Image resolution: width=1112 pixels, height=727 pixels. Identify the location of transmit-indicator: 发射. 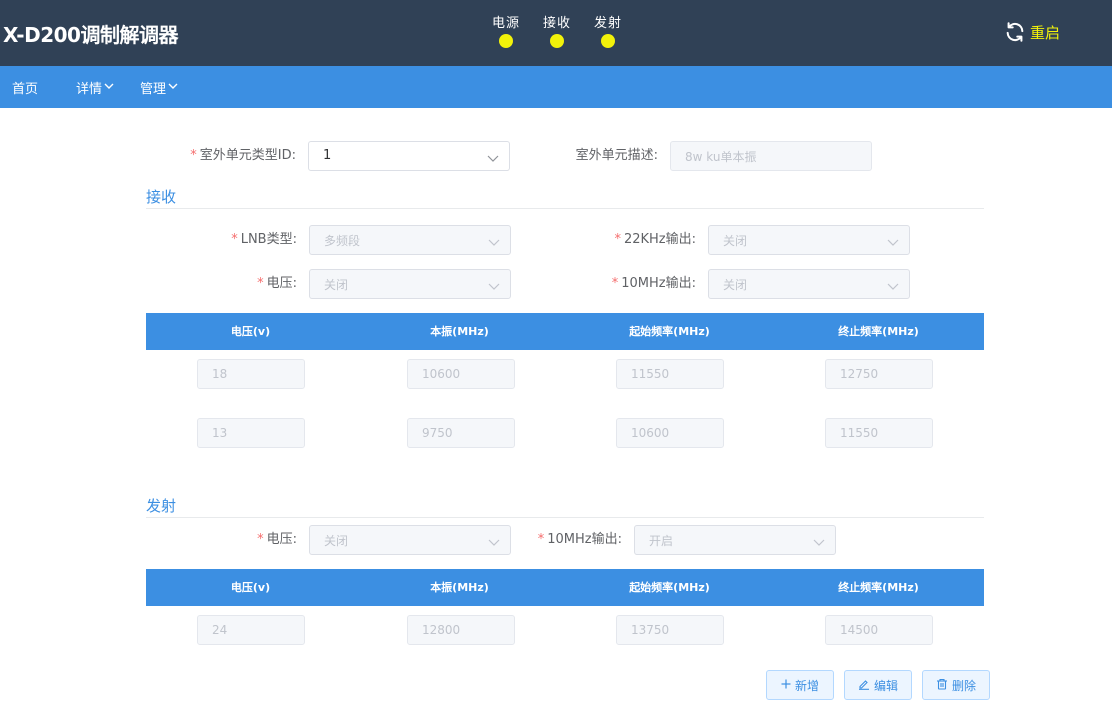
(608, 31).